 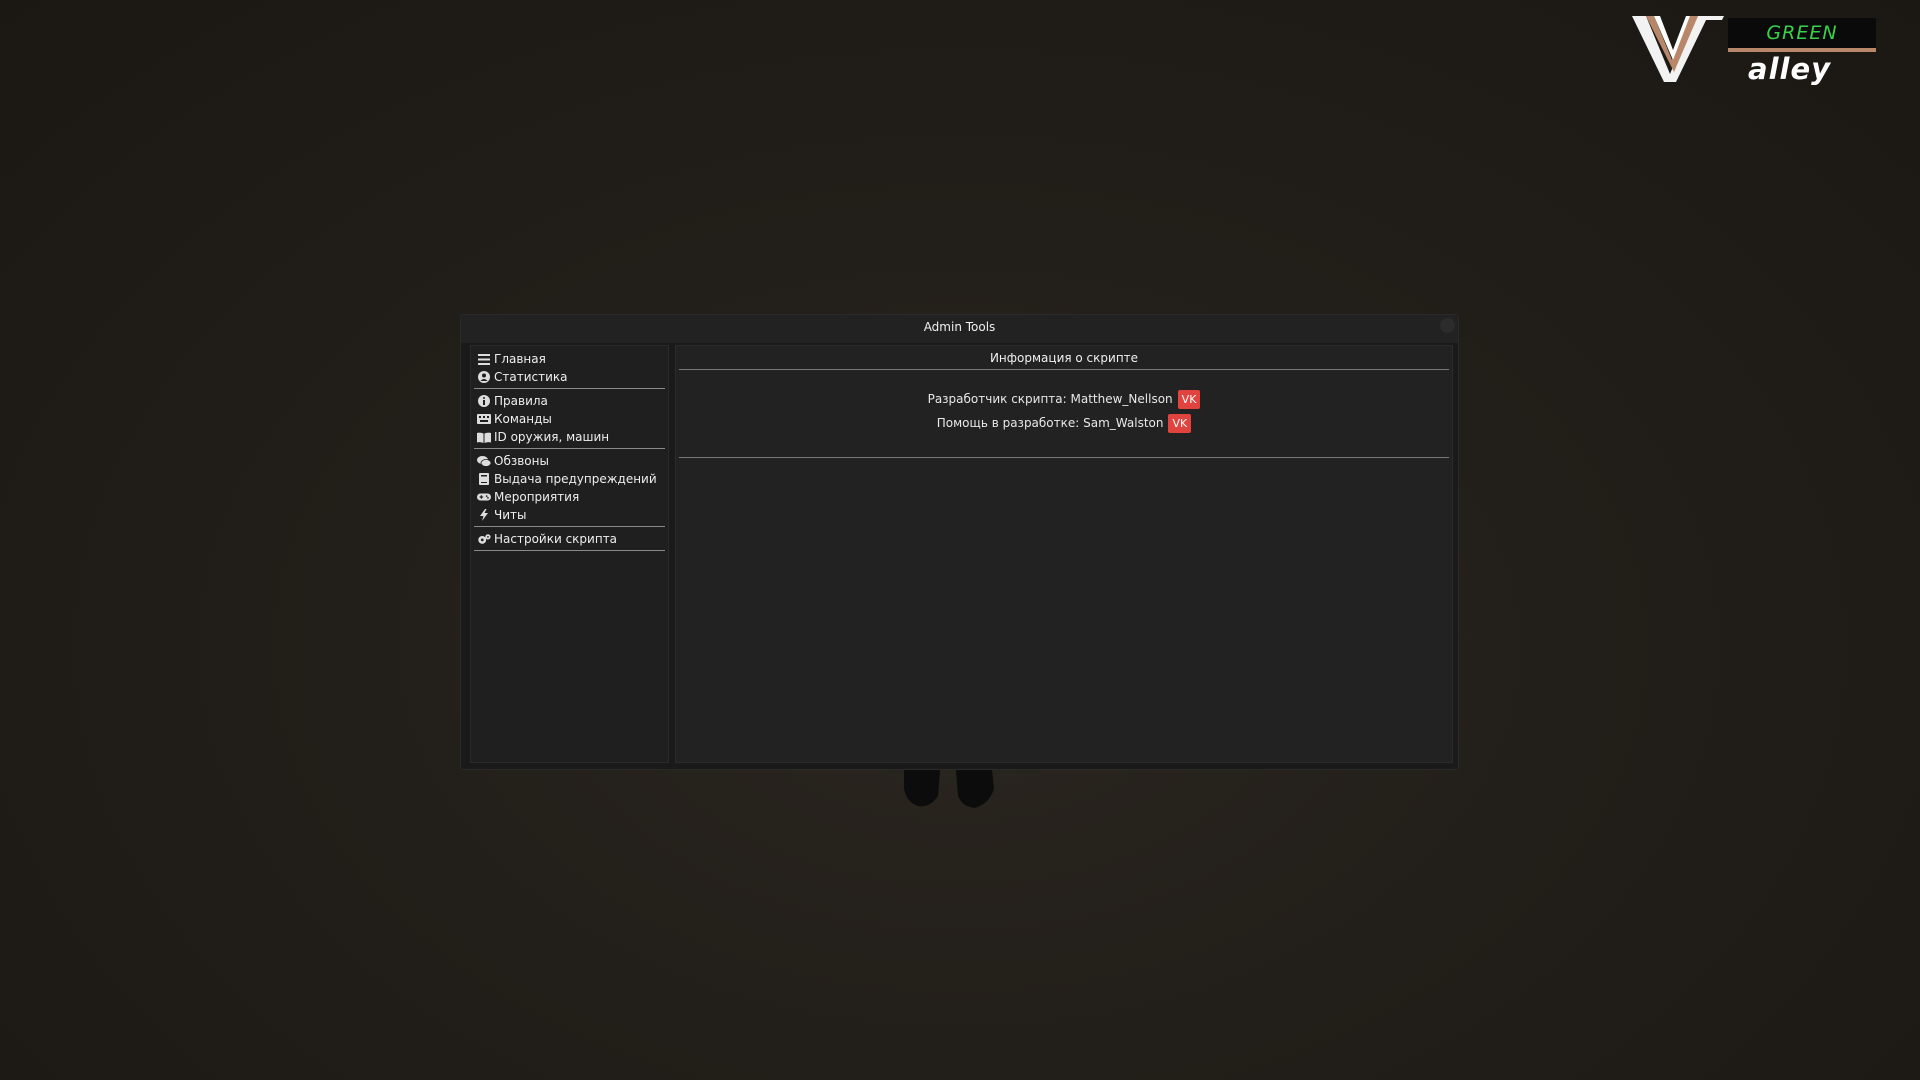 I want to click on gears-icon, so click(x=484, y=539).